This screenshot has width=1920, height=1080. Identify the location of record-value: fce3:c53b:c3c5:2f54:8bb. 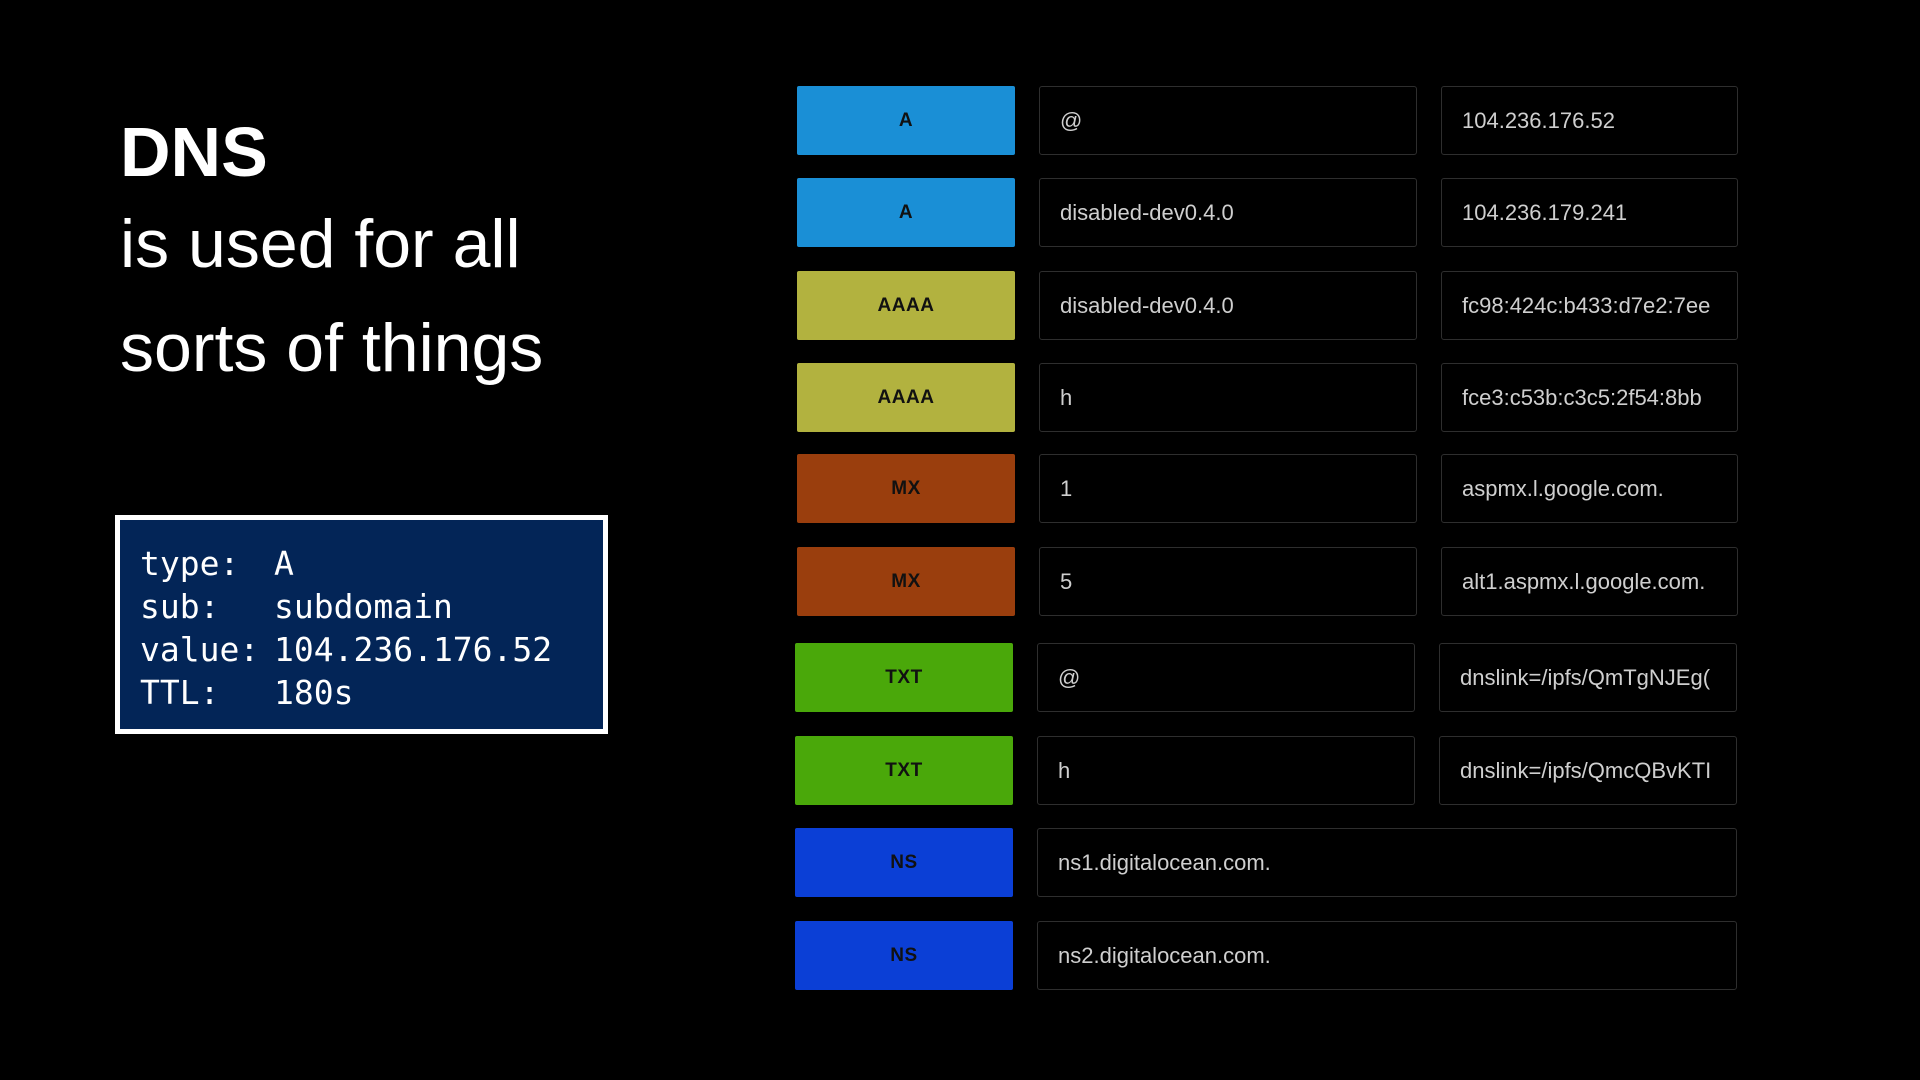
(1582, 397).